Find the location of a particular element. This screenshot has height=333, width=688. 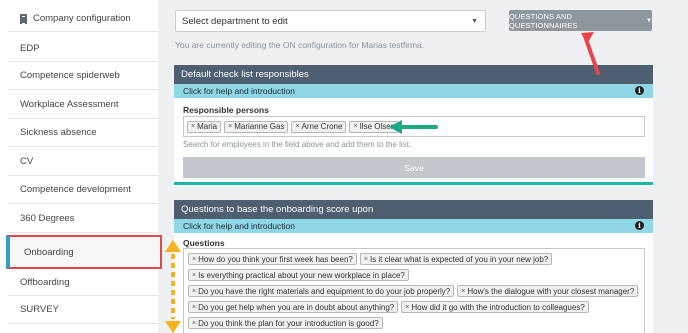

caret-down-icon: ▼ is located at coordinates (648, 20).